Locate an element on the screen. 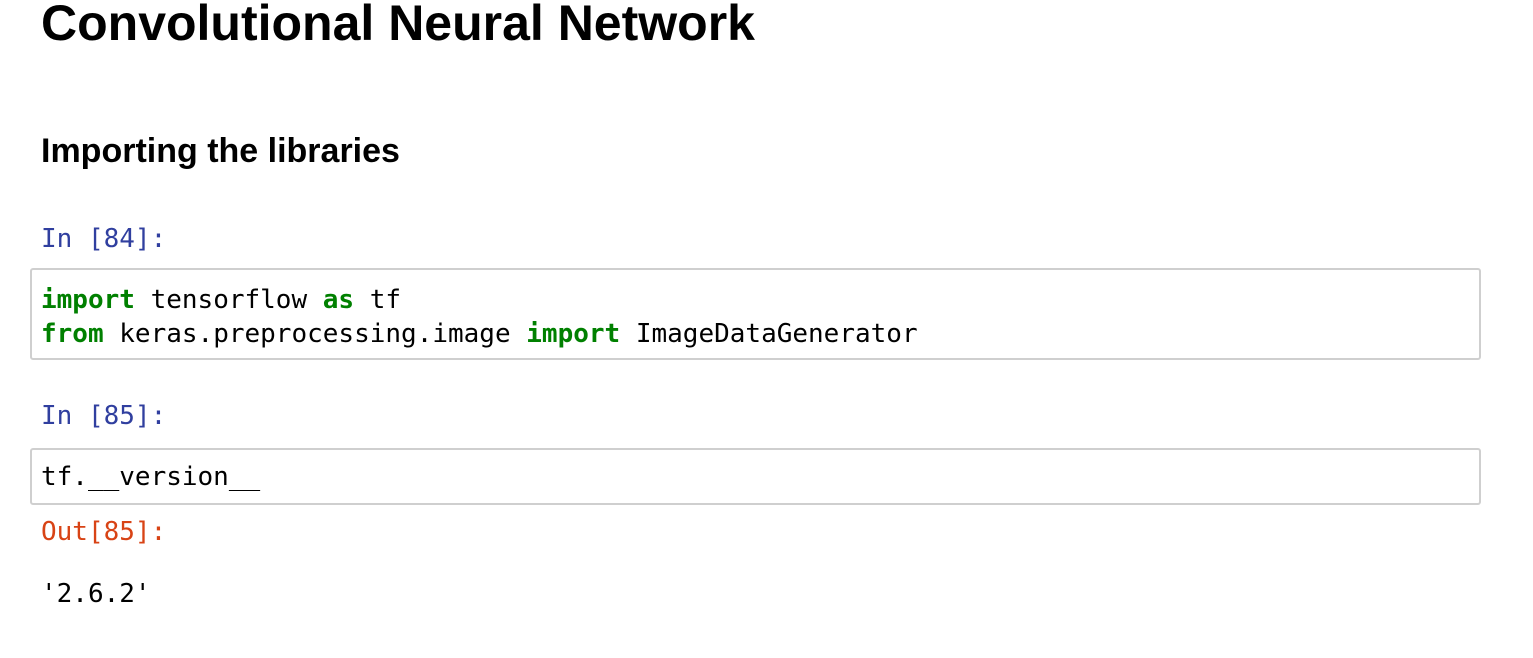 This screenshot has width=1533, height=658. code-text: keras.preprocessing.image is located at coordinates (315, 334).